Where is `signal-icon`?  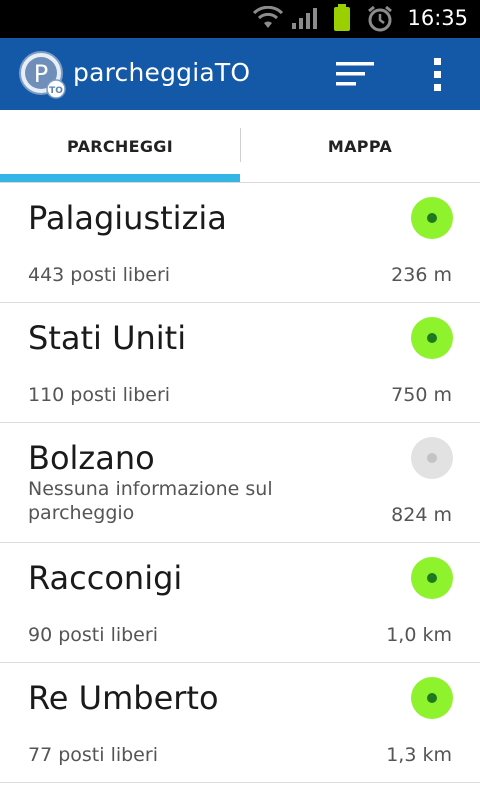
signal-icon is located at coordinates (304, 18).